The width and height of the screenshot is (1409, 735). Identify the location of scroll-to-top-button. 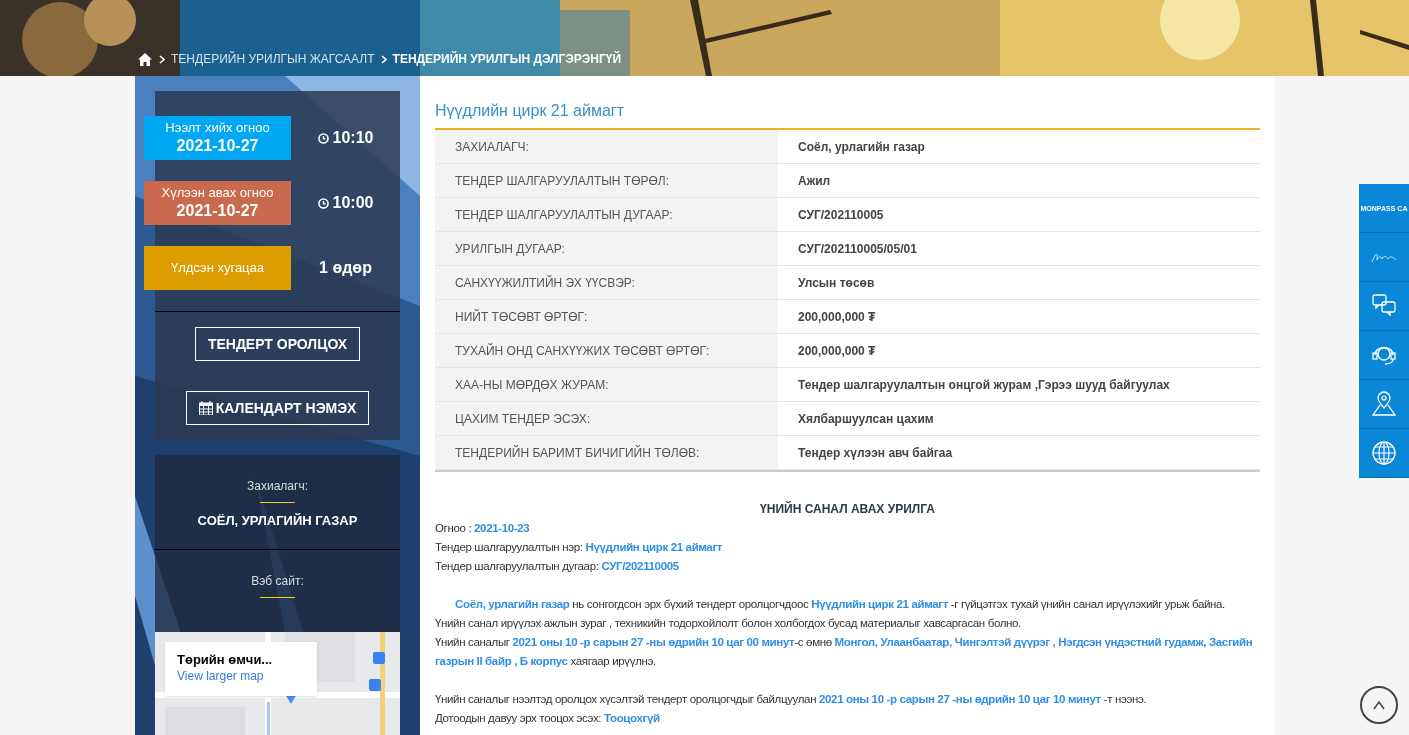
(1379, 705).